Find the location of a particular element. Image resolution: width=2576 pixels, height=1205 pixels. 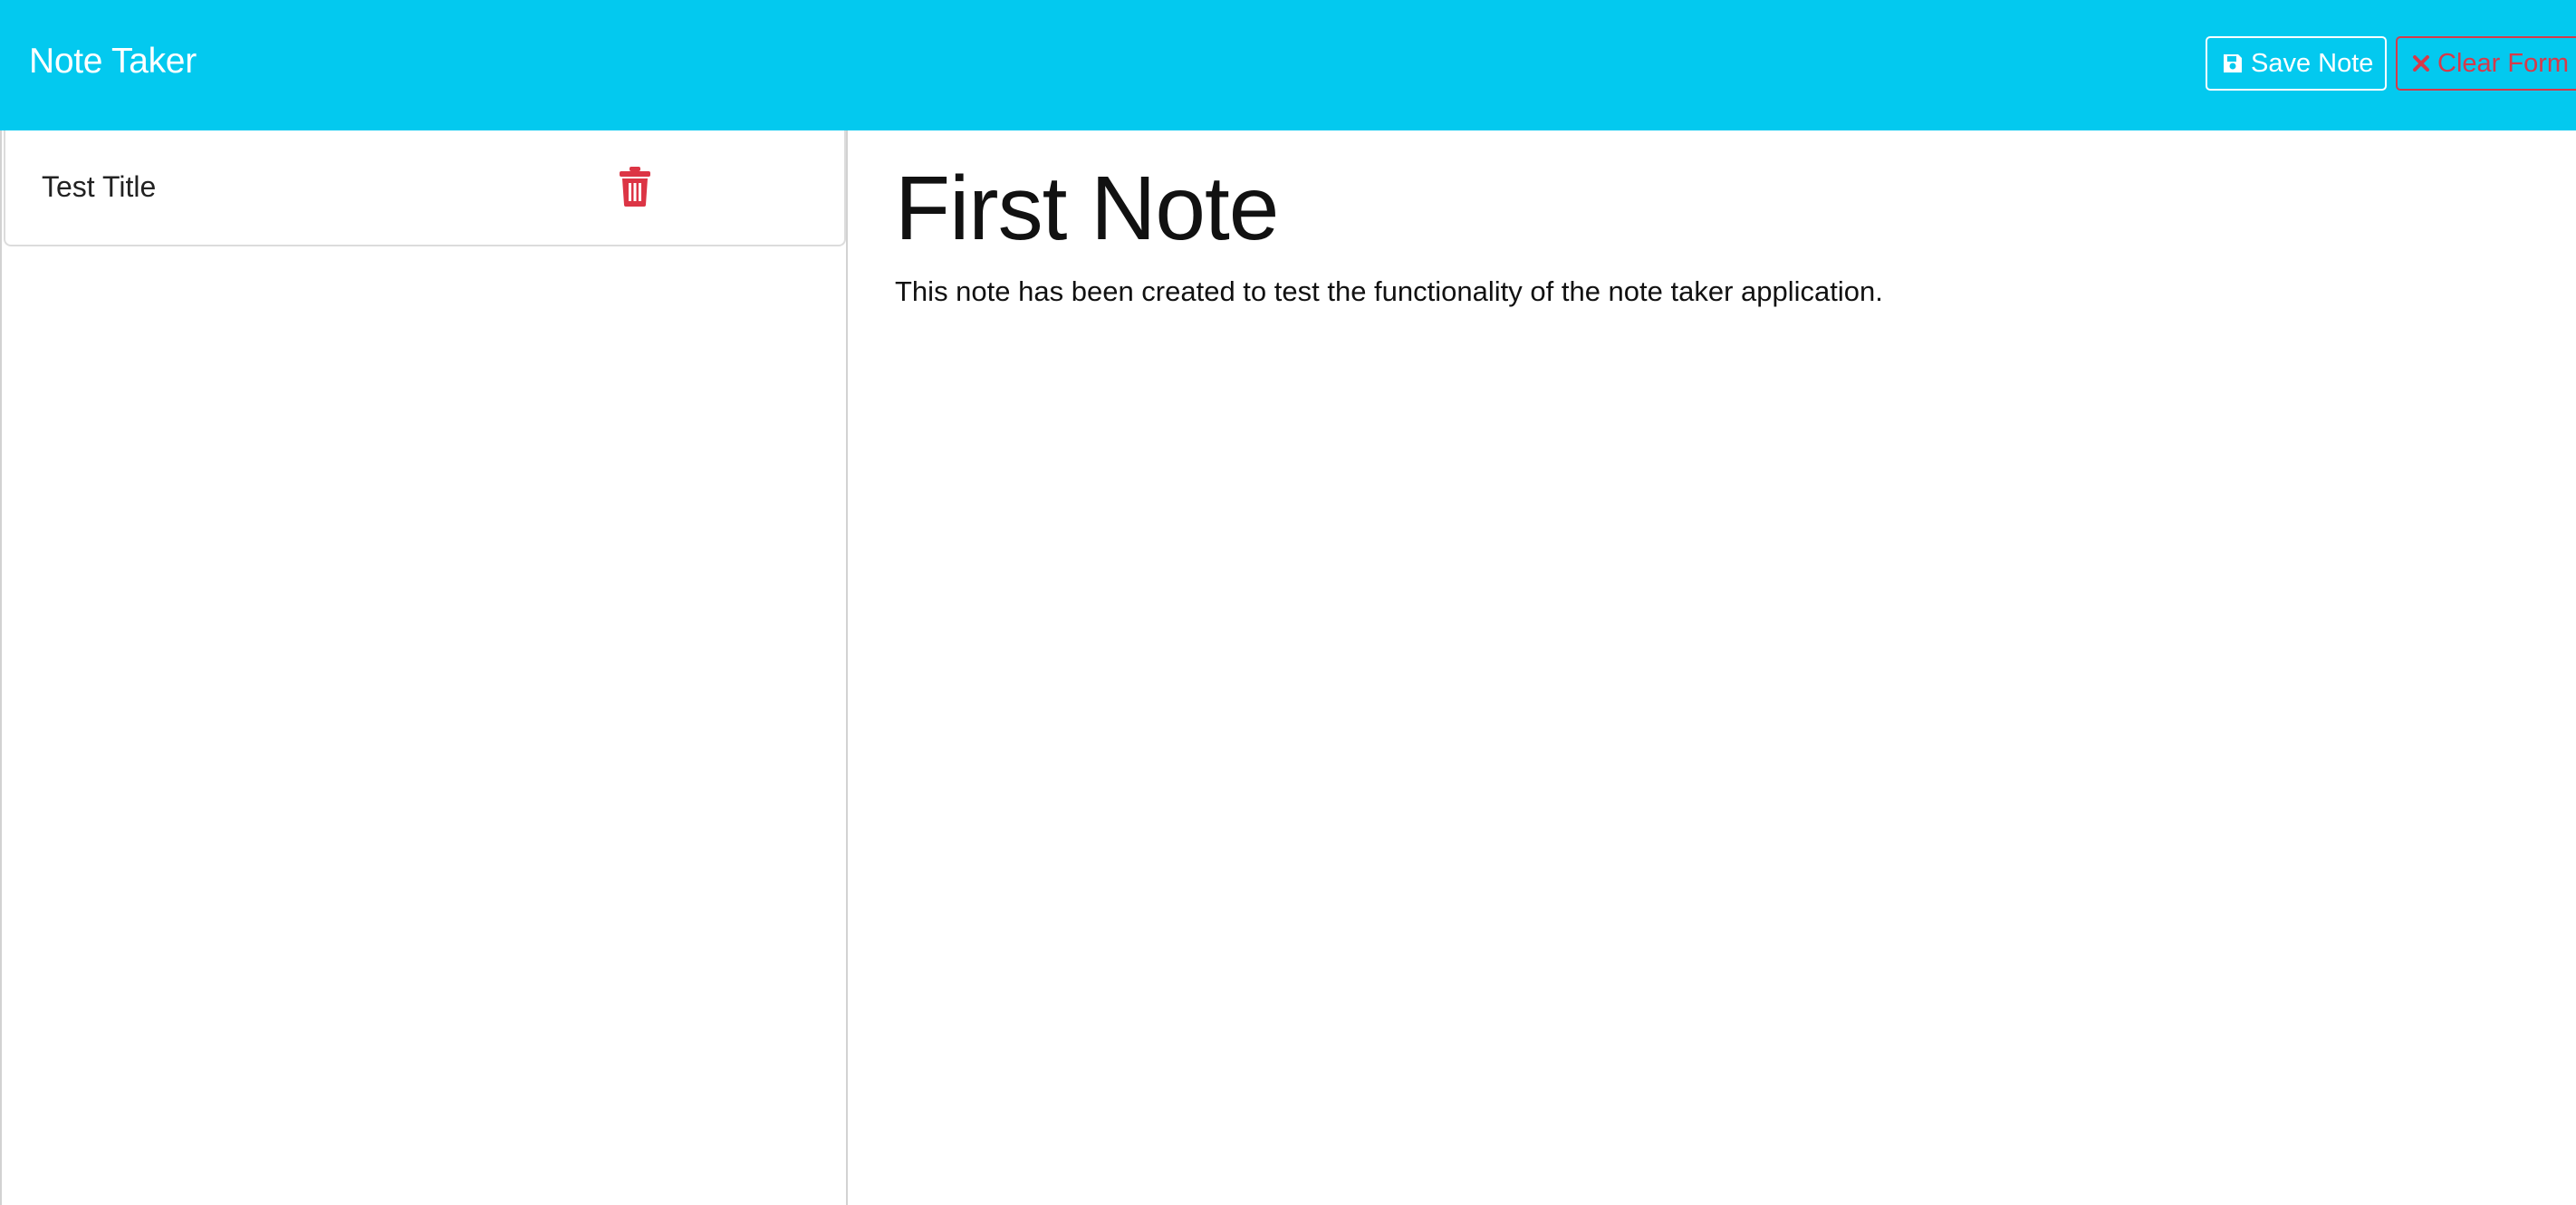

trash-icon is located at coordinates (635, 187).